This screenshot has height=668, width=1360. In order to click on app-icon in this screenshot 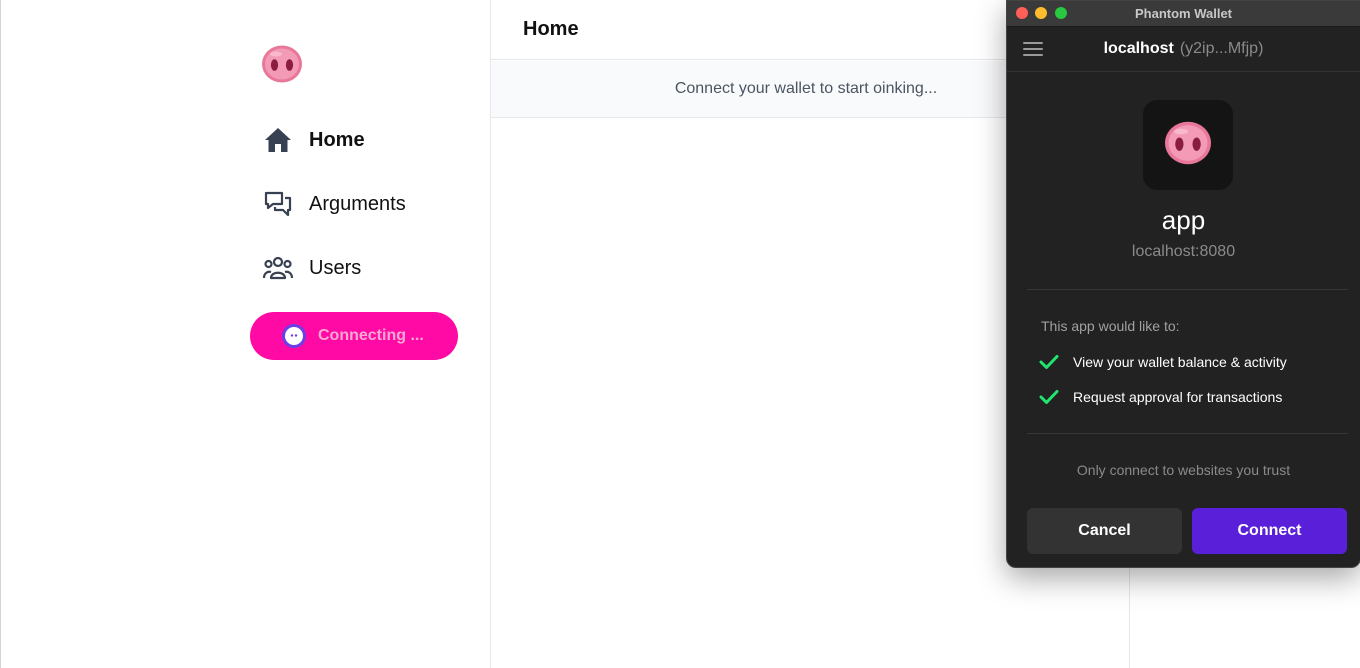, I will do `click(1188, 145)`.